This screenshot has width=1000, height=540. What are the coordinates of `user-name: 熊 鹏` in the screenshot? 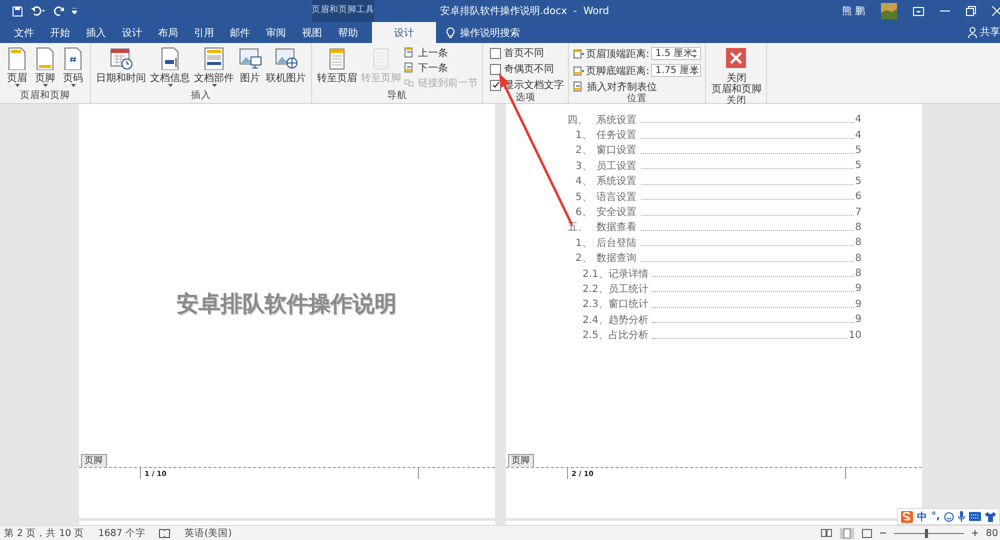 It's located at (853, 11).